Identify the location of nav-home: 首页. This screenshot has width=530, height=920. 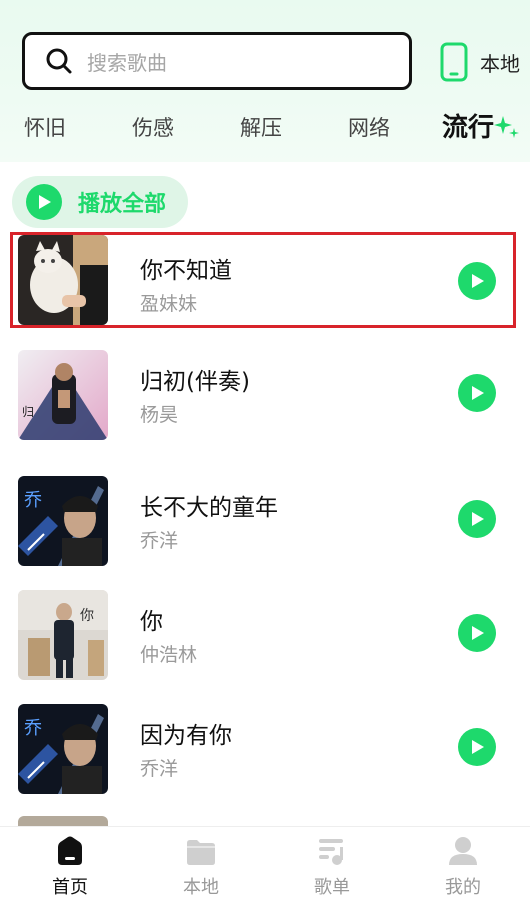
(70, 873).